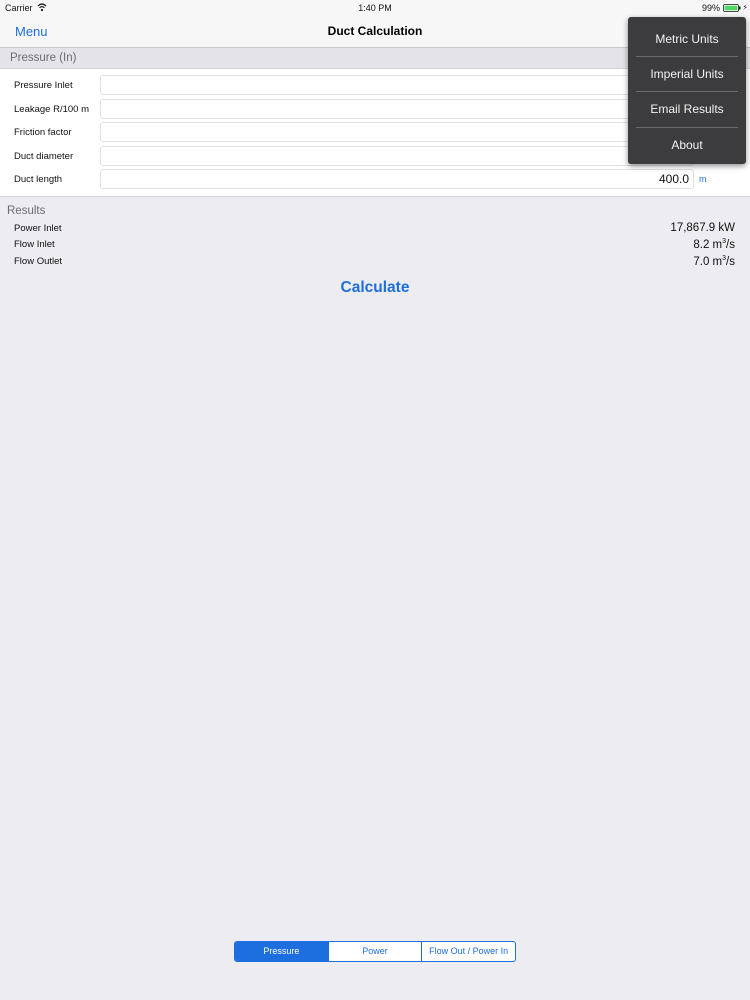 This screenshot has height=1000, width=750. Describe the element at coordinates (34, 244) in the screenshot. I see `flow-inlet-label: Flow Inlet` at that location.